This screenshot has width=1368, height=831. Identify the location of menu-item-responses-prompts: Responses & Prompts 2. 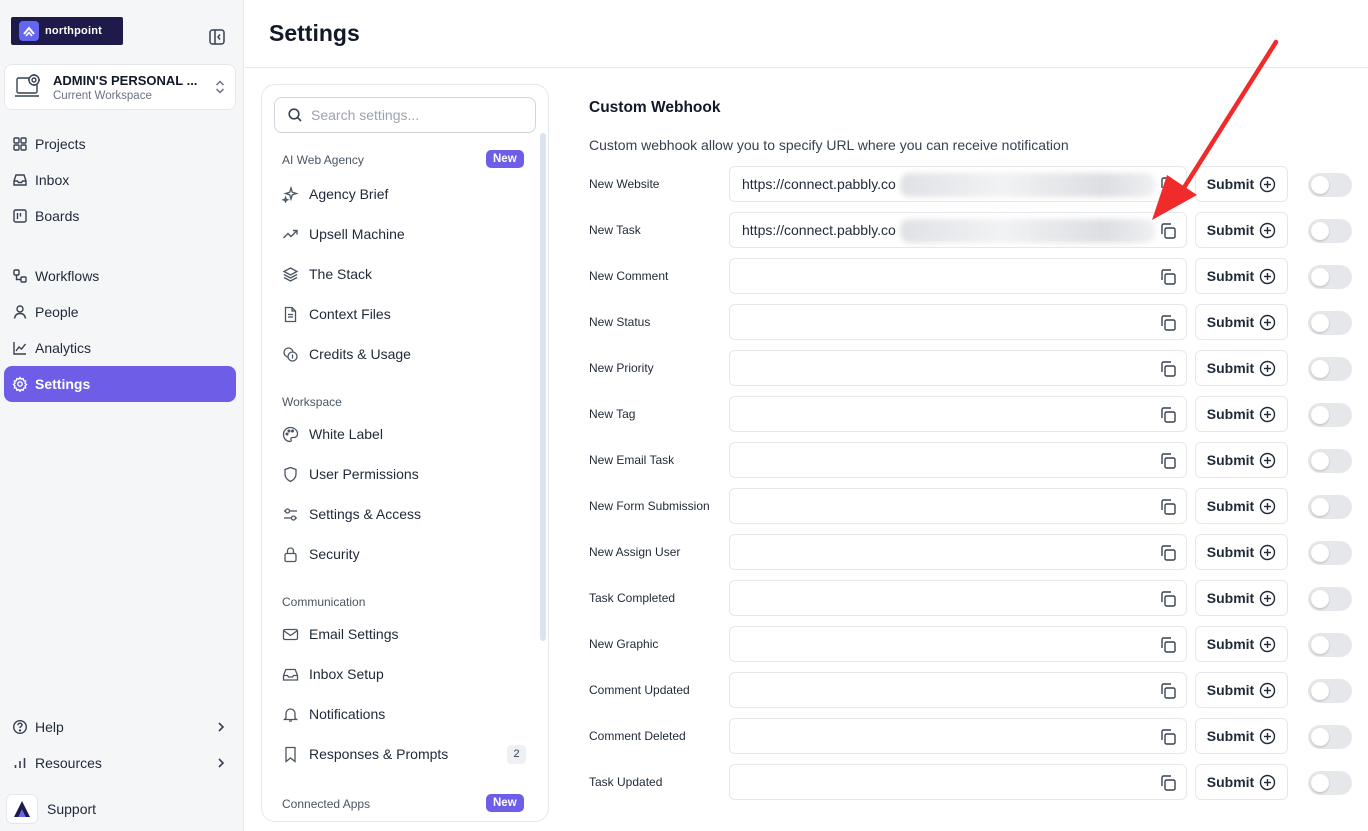
(400, 754).